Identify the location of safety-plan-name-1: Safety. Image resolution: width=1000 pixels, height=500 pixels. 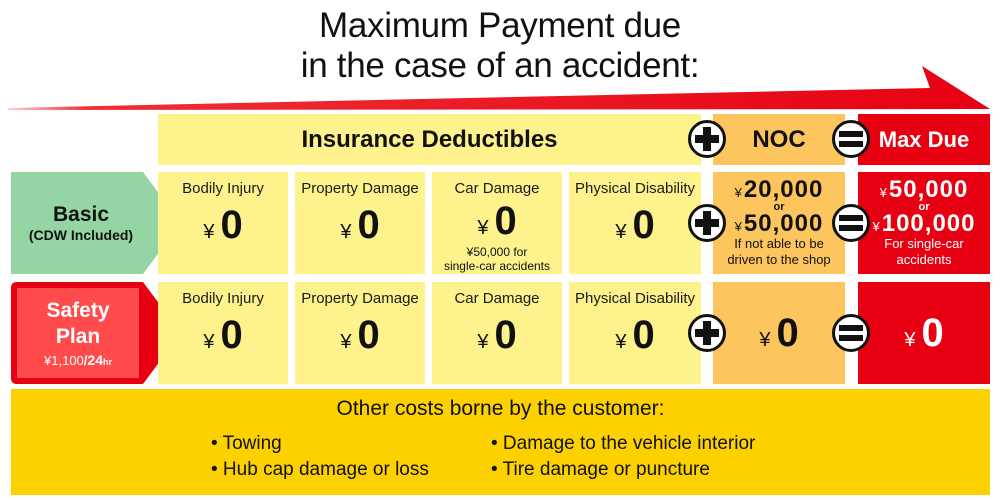
(78, 310).